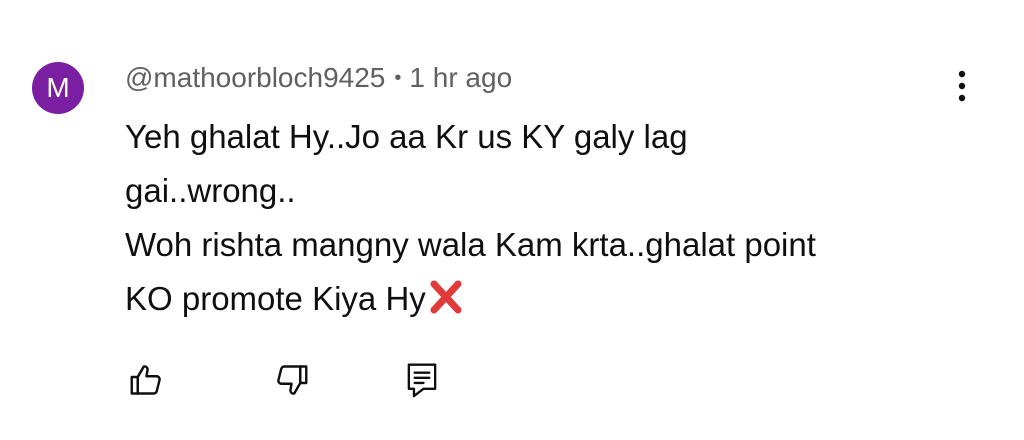 The width and height of the screenshot is (1024, 440). What do you see at coordinates (512, 380) in the screenshot?
I see `comment-actions` at bounding box center [512, 380].